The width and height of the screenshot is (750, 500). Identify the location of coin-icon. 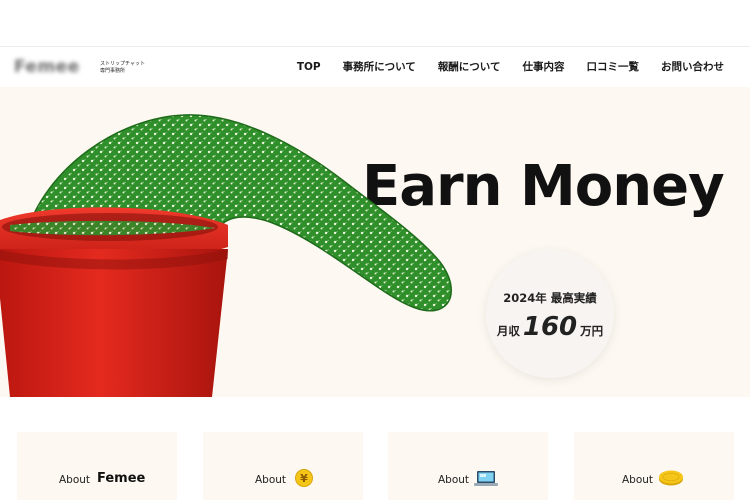
(671, 478).